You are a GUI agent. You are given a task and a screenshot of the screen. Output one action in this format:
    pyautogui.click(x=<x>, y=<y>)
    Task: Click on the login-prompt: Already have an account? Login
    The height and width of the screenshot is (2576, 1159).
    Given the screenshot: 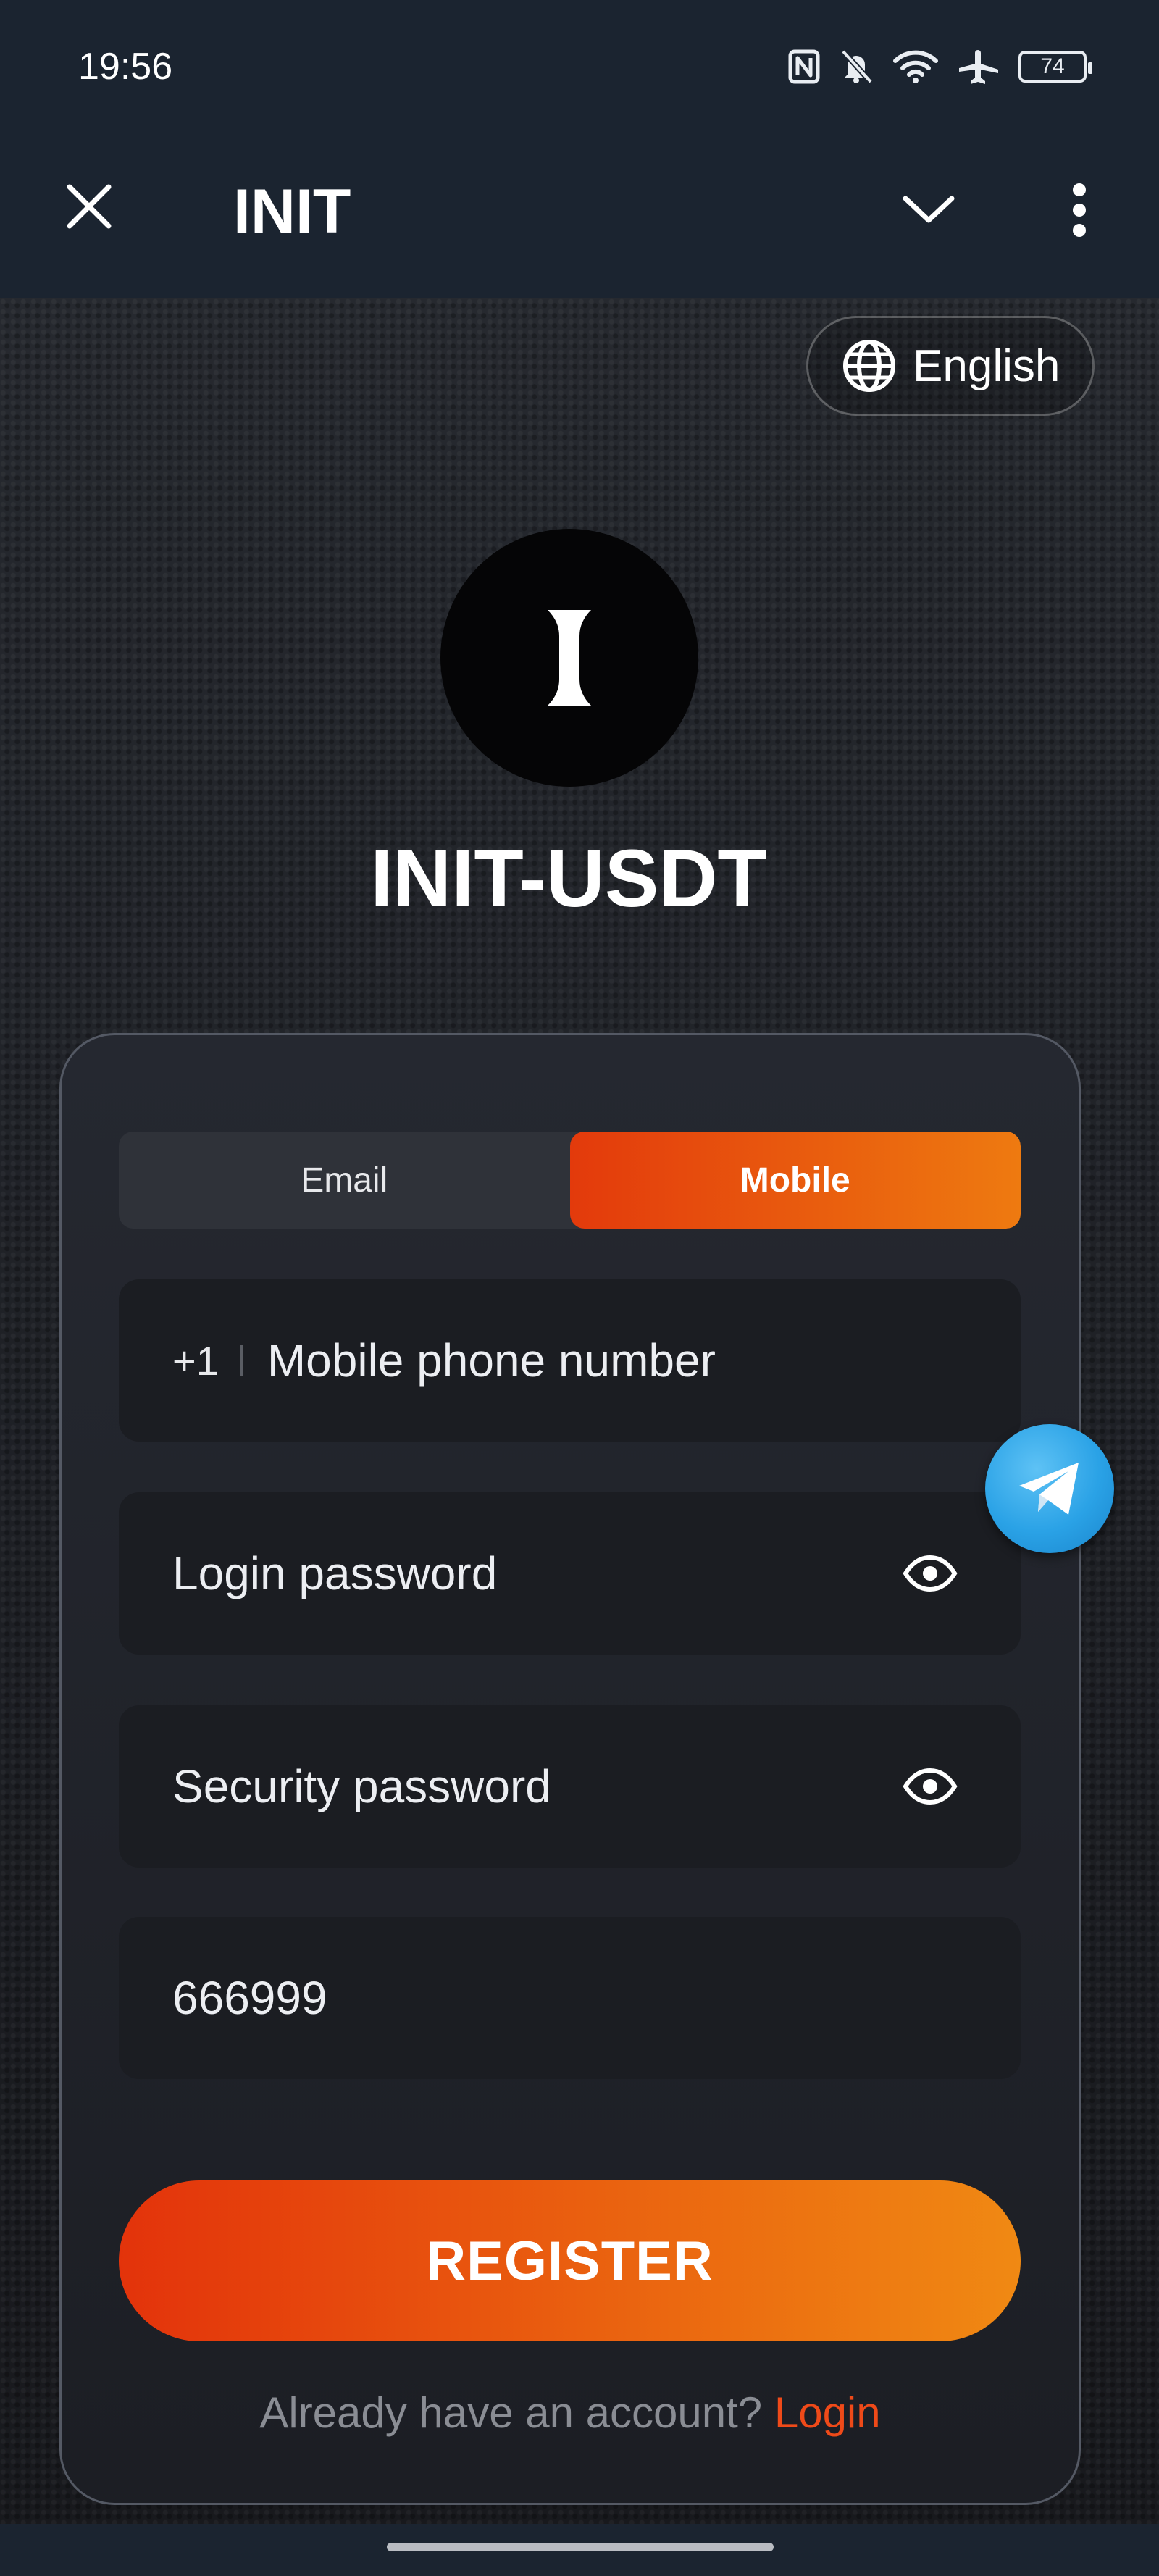 What is the action you would take?
    pyautogui.click(x=570, y=2413)
    